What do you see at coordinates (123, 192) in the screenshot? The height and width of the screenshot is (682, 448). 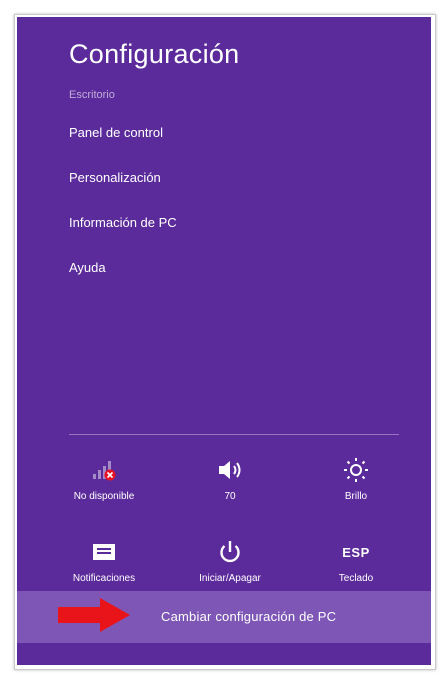 I see `menu-item-personalizacion: Personalización` at bounding box center [123, 192].